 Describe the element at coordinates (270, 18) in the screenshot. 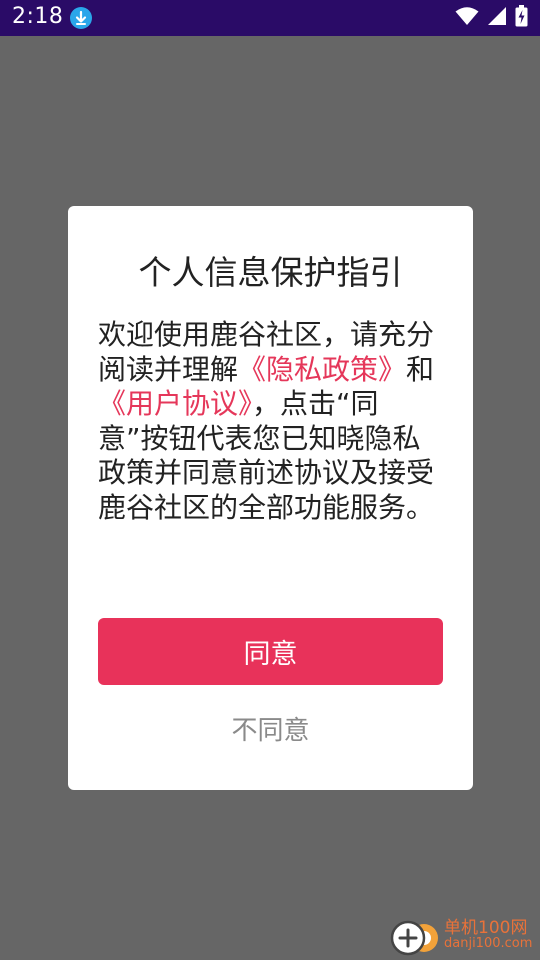

I see `status-bar: 2:18` at that location.